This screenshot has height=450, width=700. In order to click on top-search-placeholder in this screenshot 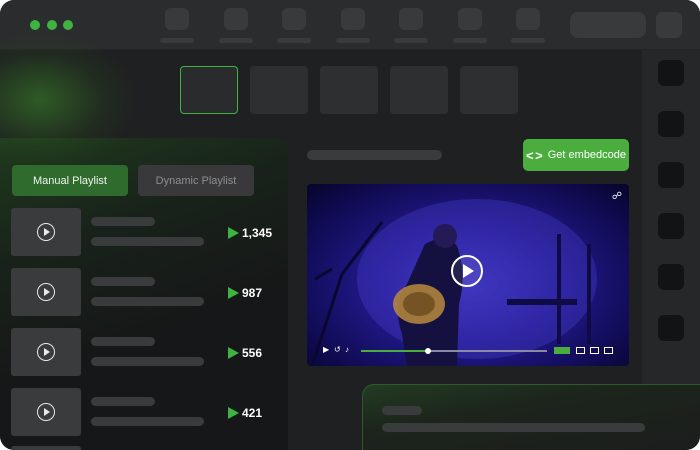, I will do `click(608, 25)`.